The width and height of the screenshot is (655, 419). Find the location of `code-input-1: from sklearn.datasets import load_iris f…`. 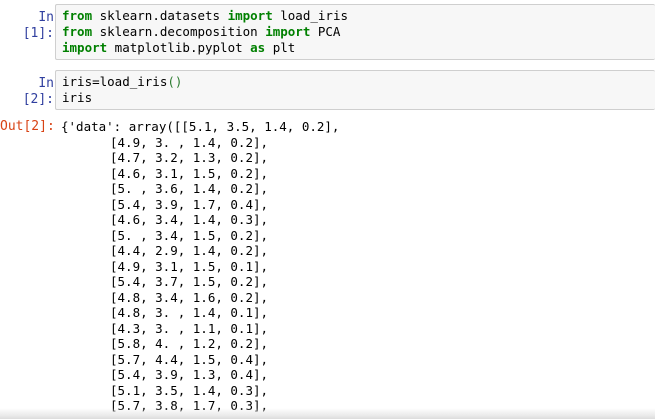

code-input-1: from sklearn.datasets import load_iris f… is located at coordinates (355, 32).